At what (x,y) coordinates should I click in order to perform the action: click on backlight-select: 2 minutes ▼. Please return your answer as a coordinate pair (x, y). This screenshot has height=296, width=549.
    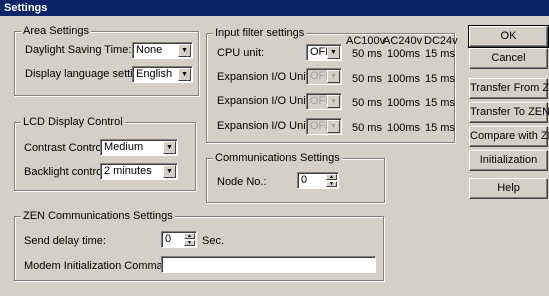
    Looking at the image, I should click on (139, 171).